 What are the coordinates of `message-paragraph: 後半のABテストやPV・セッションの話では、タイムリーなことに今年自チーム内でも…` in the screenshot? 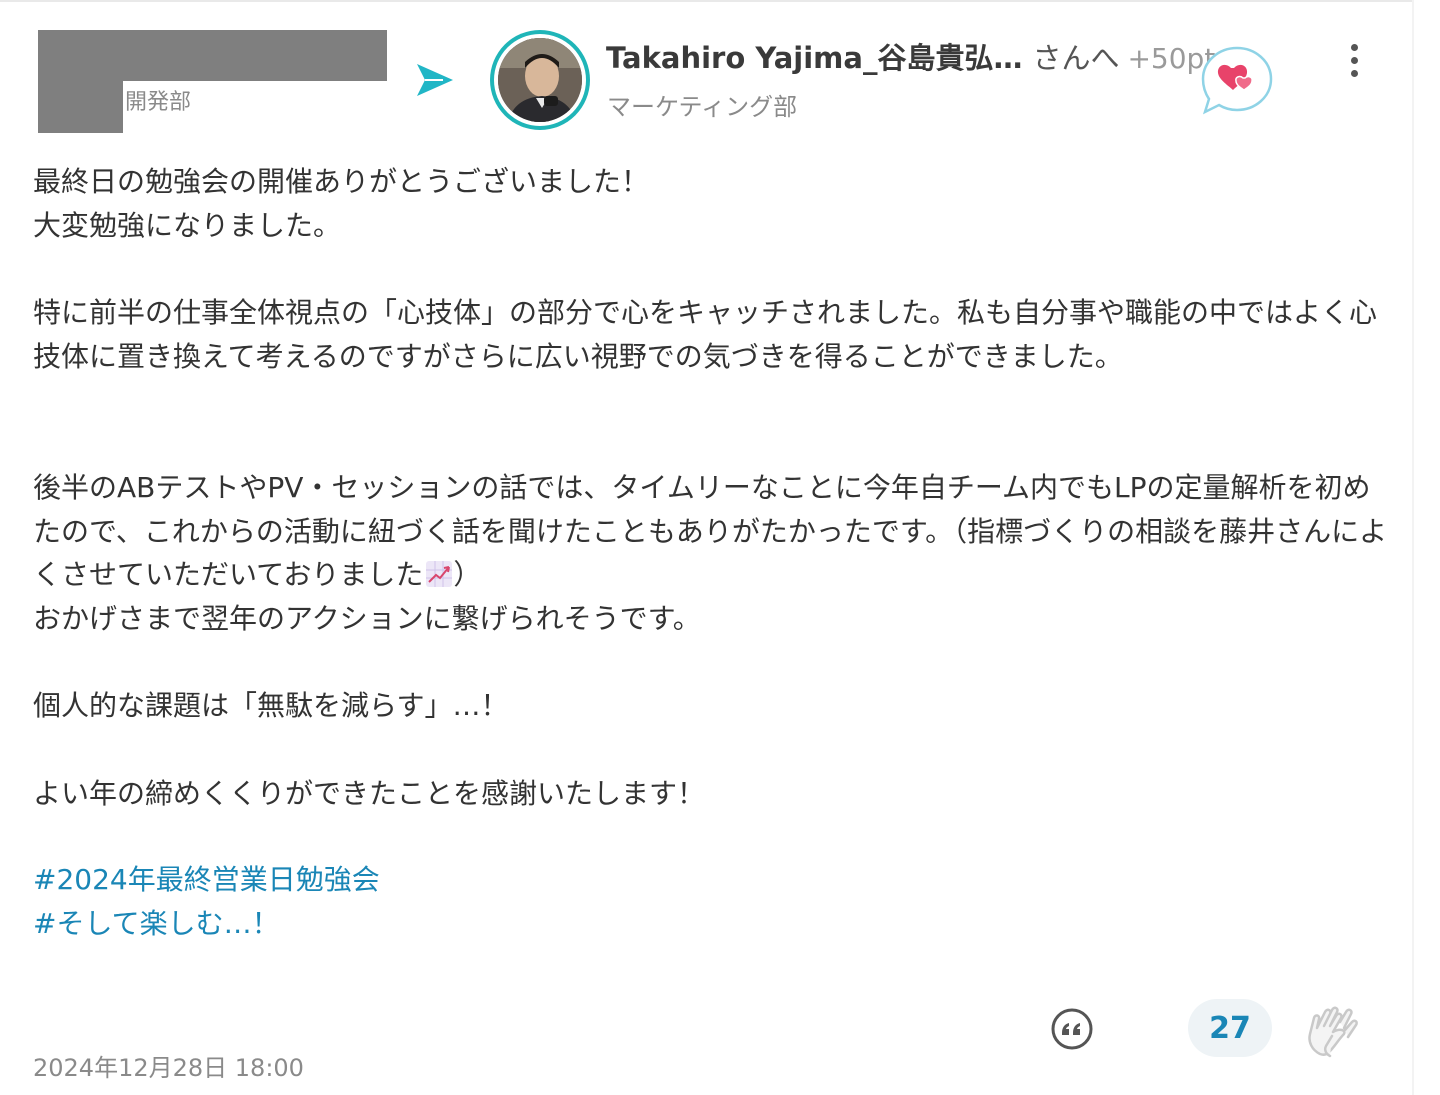 It's located at (710, 553).